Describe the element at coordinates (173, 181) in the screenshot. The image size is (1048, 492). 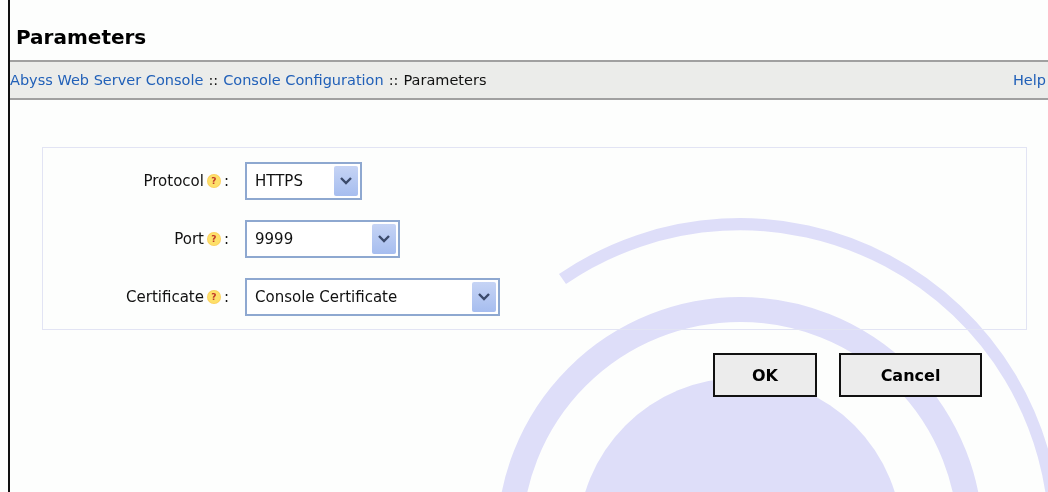
I see `field-label: Protocol` at that location.